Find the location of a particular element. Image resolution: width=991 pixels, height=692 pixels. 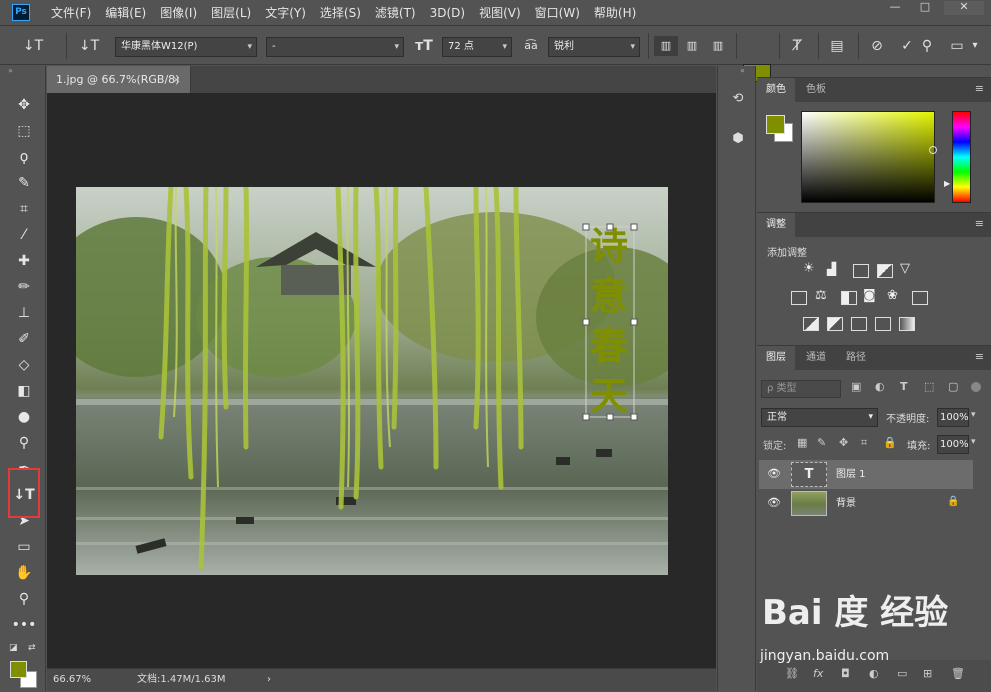

fill-field: 100% is located at coordinates (953, 444).